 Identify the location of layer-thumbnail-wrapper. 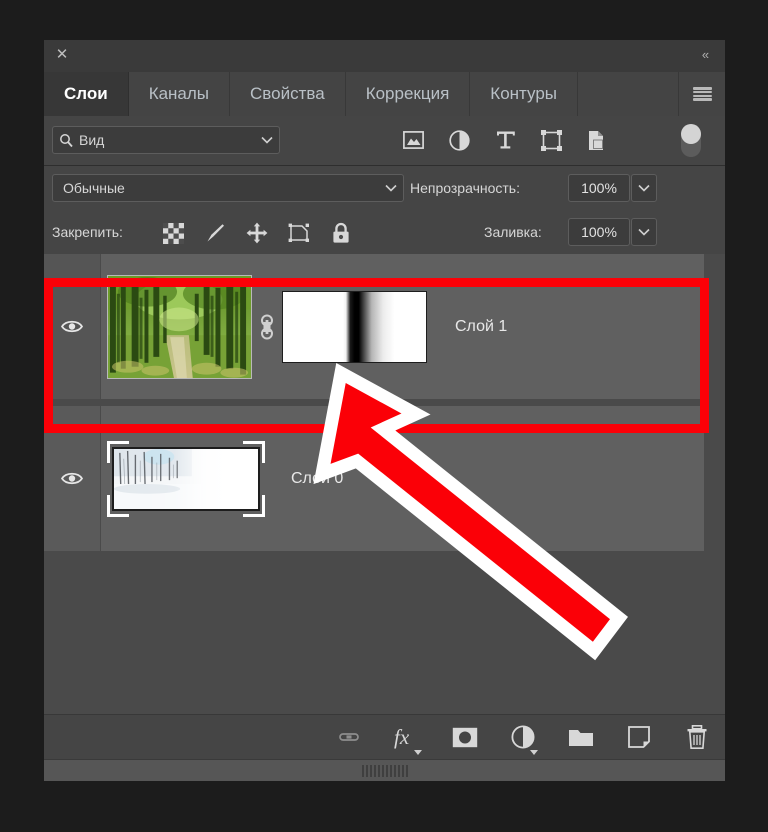
(186, 478).